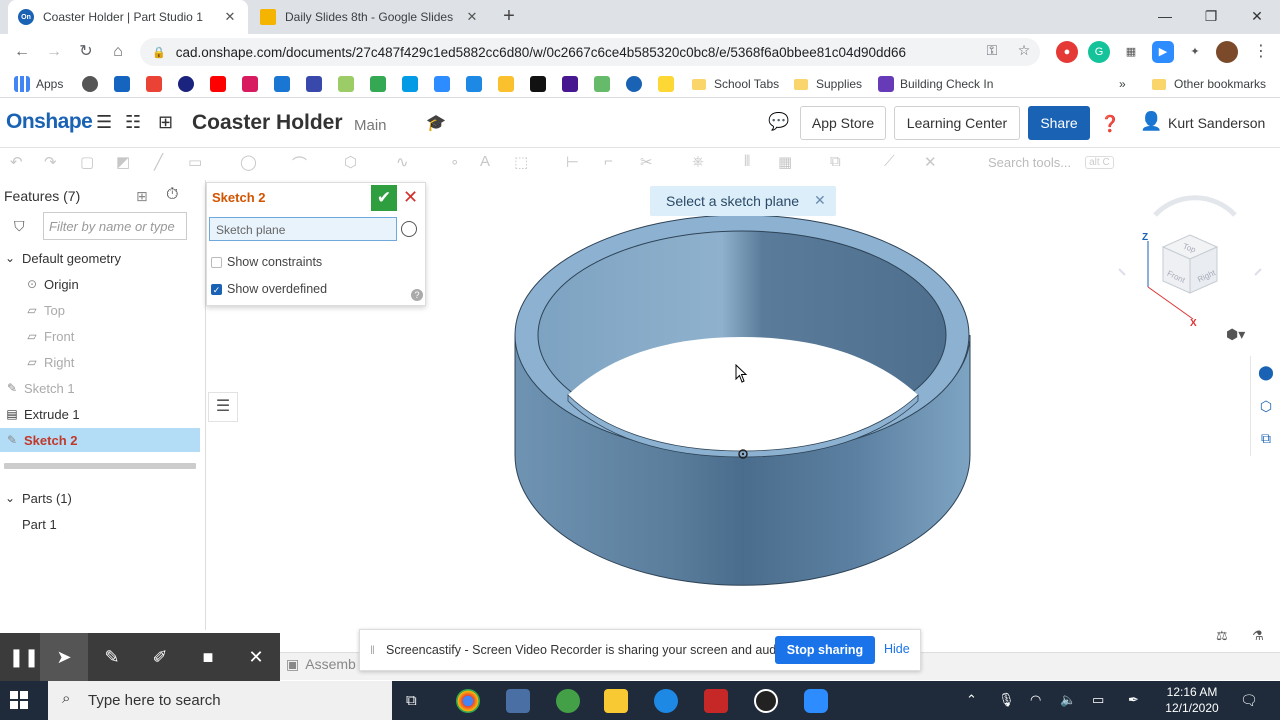 This screenshot has height=720, width=1280. Describe the element at coordinates (616, 701) in the screenshot. I see `file-explorer-icon` at that location.